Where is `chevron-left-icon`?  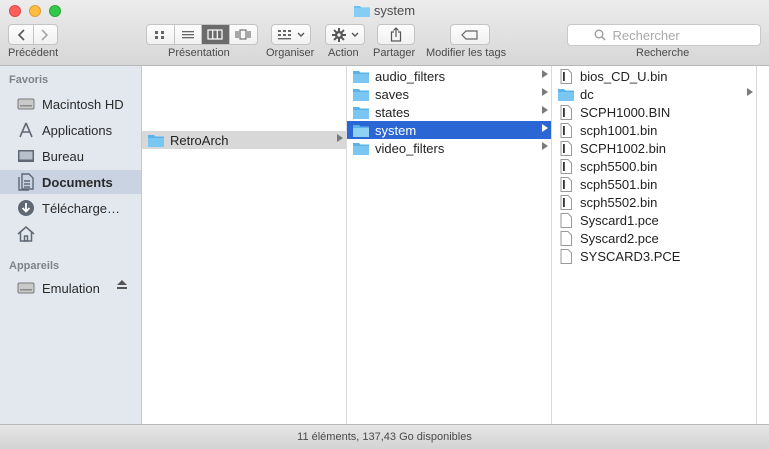
chevron-left-icon is located at coordinates (21, 34).